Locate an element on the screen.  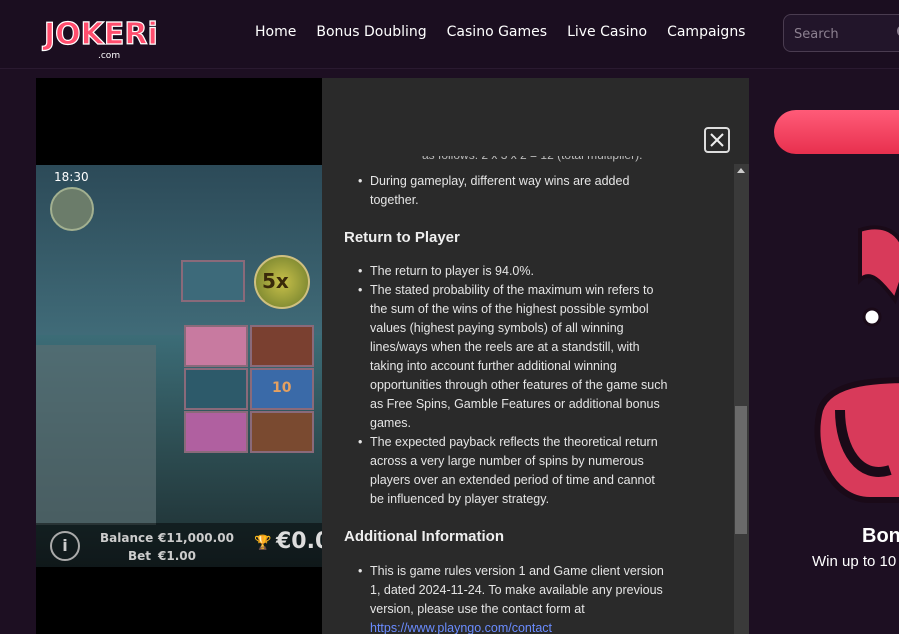
bet-value: €1.00 is located at coordinates (177, 556).